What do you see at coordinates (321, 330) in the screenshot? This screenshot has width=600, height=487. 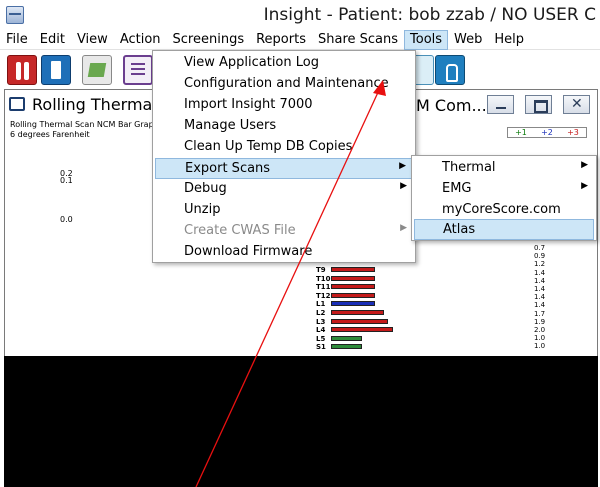 I see `vertebra-label: L4` at bounding box center [321, 330].